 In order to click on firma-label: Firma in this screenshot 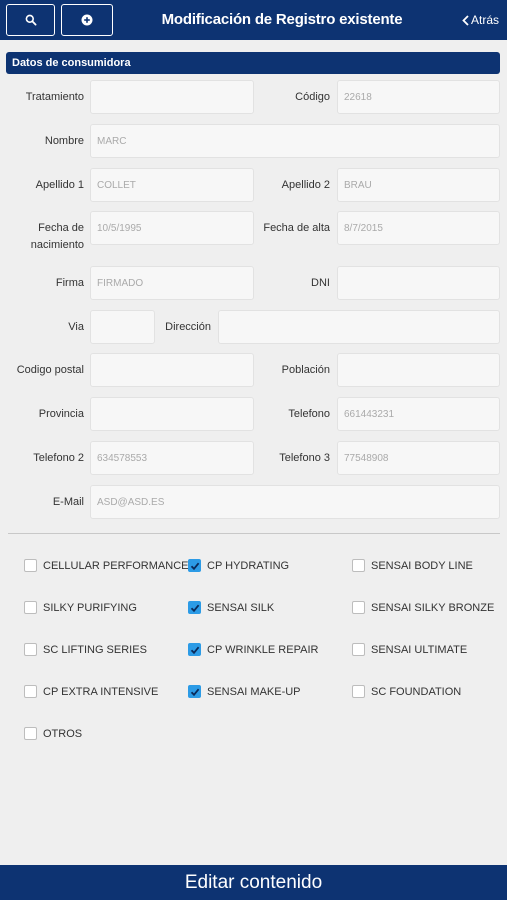, I will do `click(69, 283)`.